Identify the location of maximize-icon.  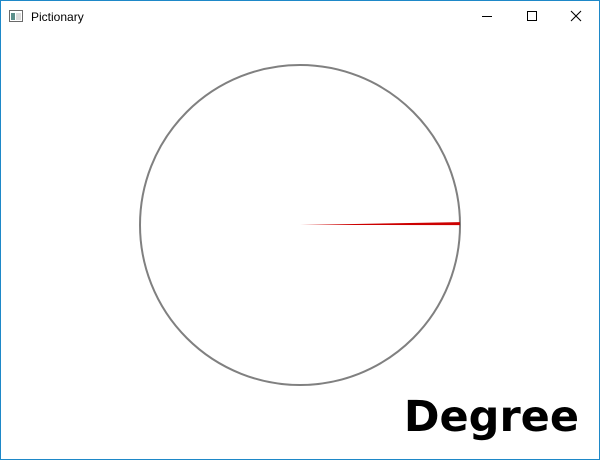
(532, 16).